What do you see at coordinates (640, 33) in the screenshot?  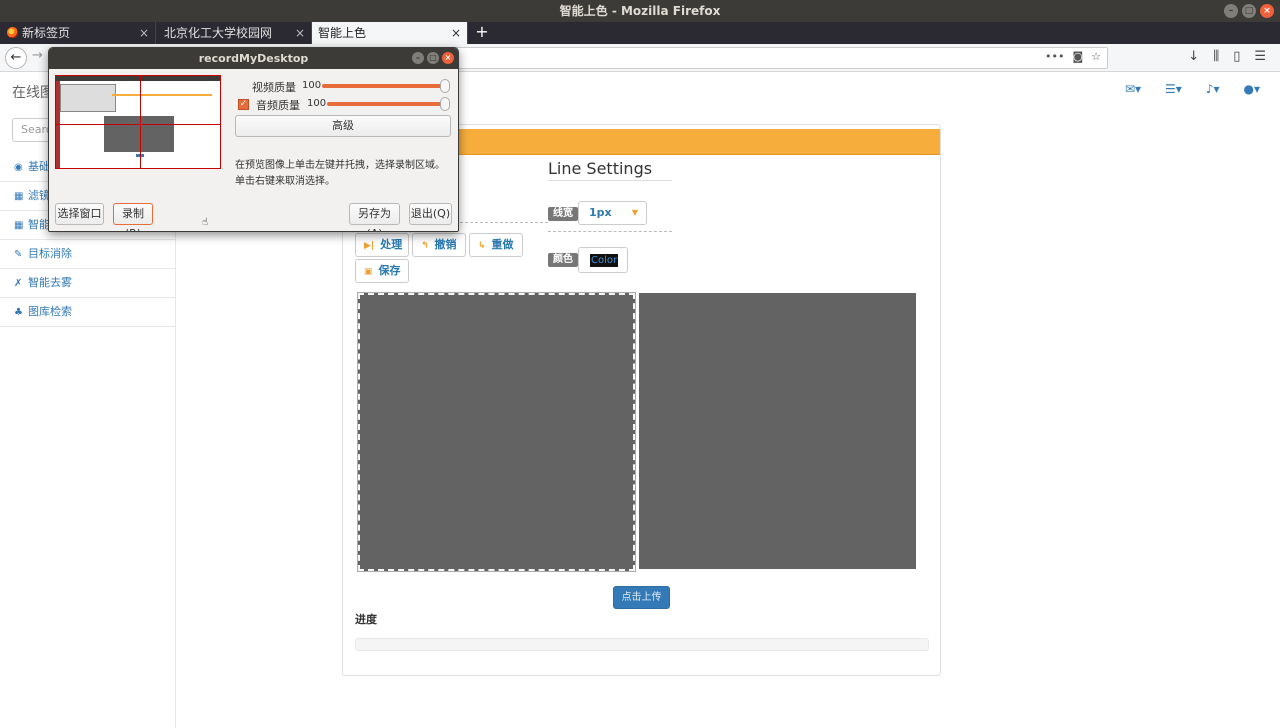 I see `tab-bar: 新标签页 × 北京化工大学校园网 × 智能上色 × +` at bounding box center [640, 33].